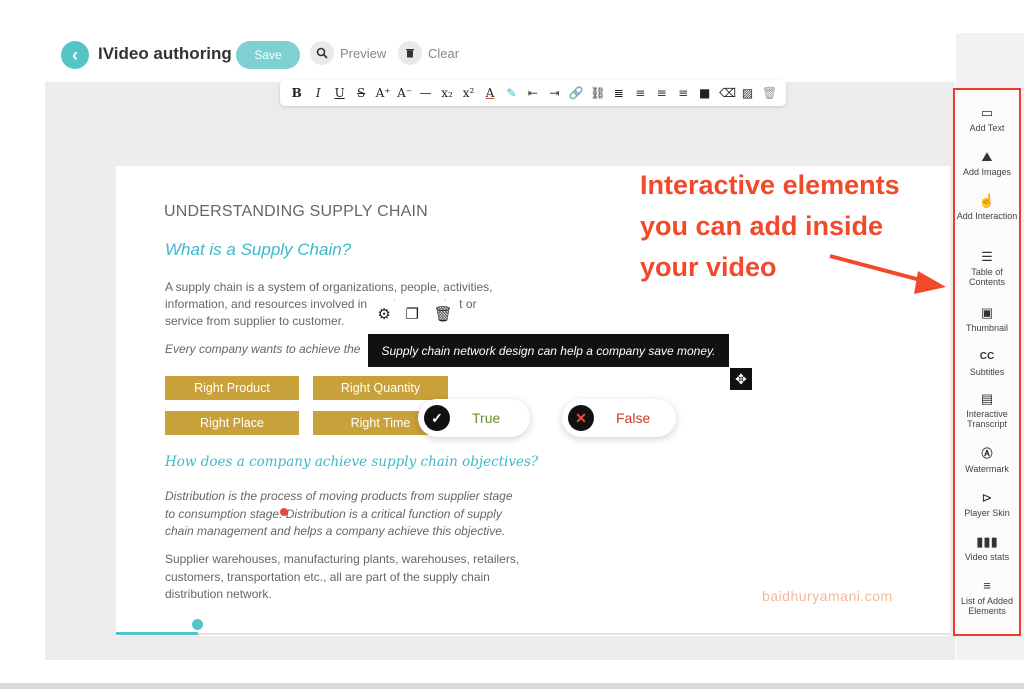 The width and height of the screenshot is (1024, 689). I want to click on trash-icon, so click(410, 53).